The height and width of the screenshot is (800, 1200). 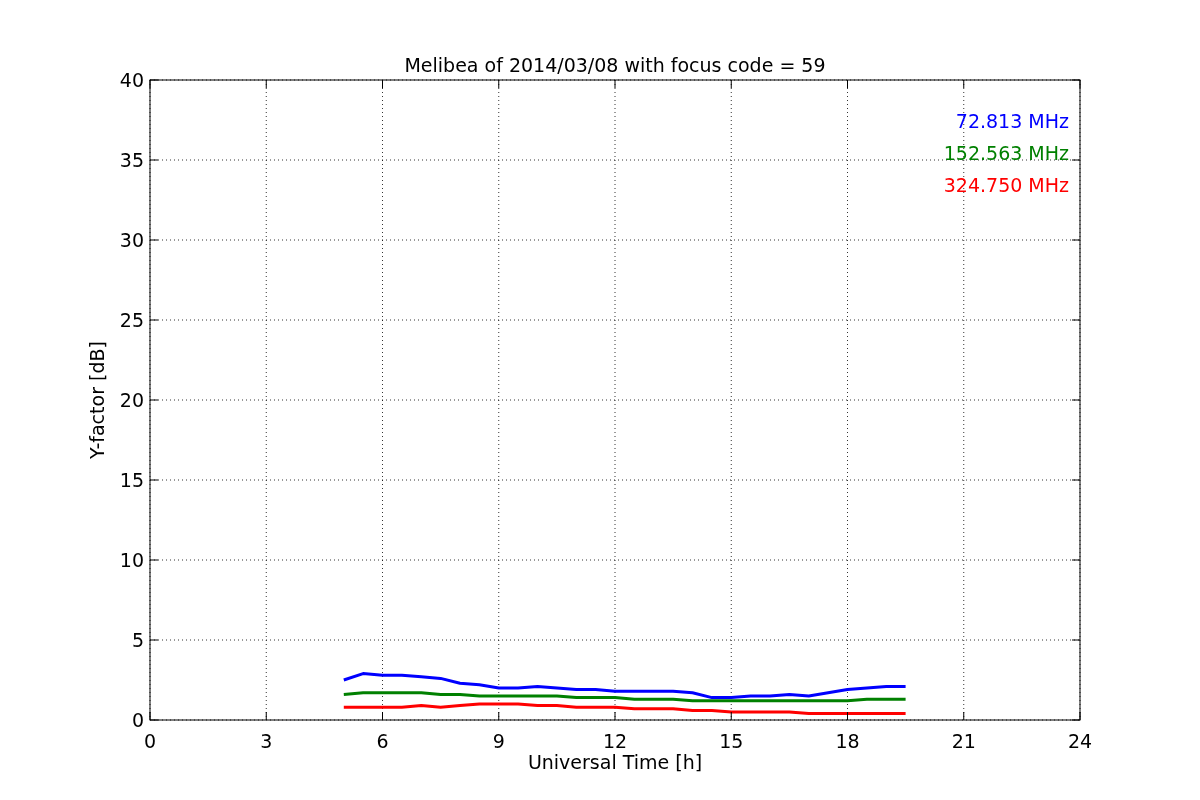 What do you see at coordinates (1006, 185) in the screenshot?
I see `legend-label: 324.750 MHz` at bounding box center [1006, 185].